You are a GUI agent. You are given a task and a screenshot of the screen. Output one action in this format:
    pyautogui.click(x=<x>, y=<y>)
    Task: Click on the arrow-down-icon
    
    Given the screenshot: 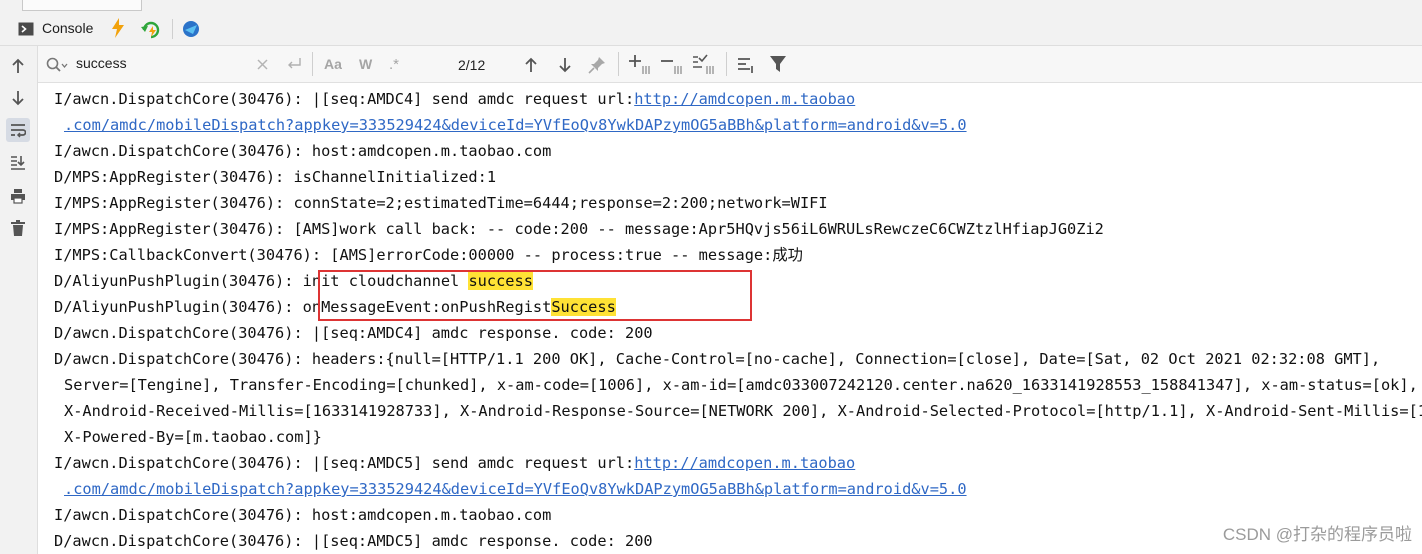 What is the action you would take?
    pyautogui.click(x=18, y=98)
    